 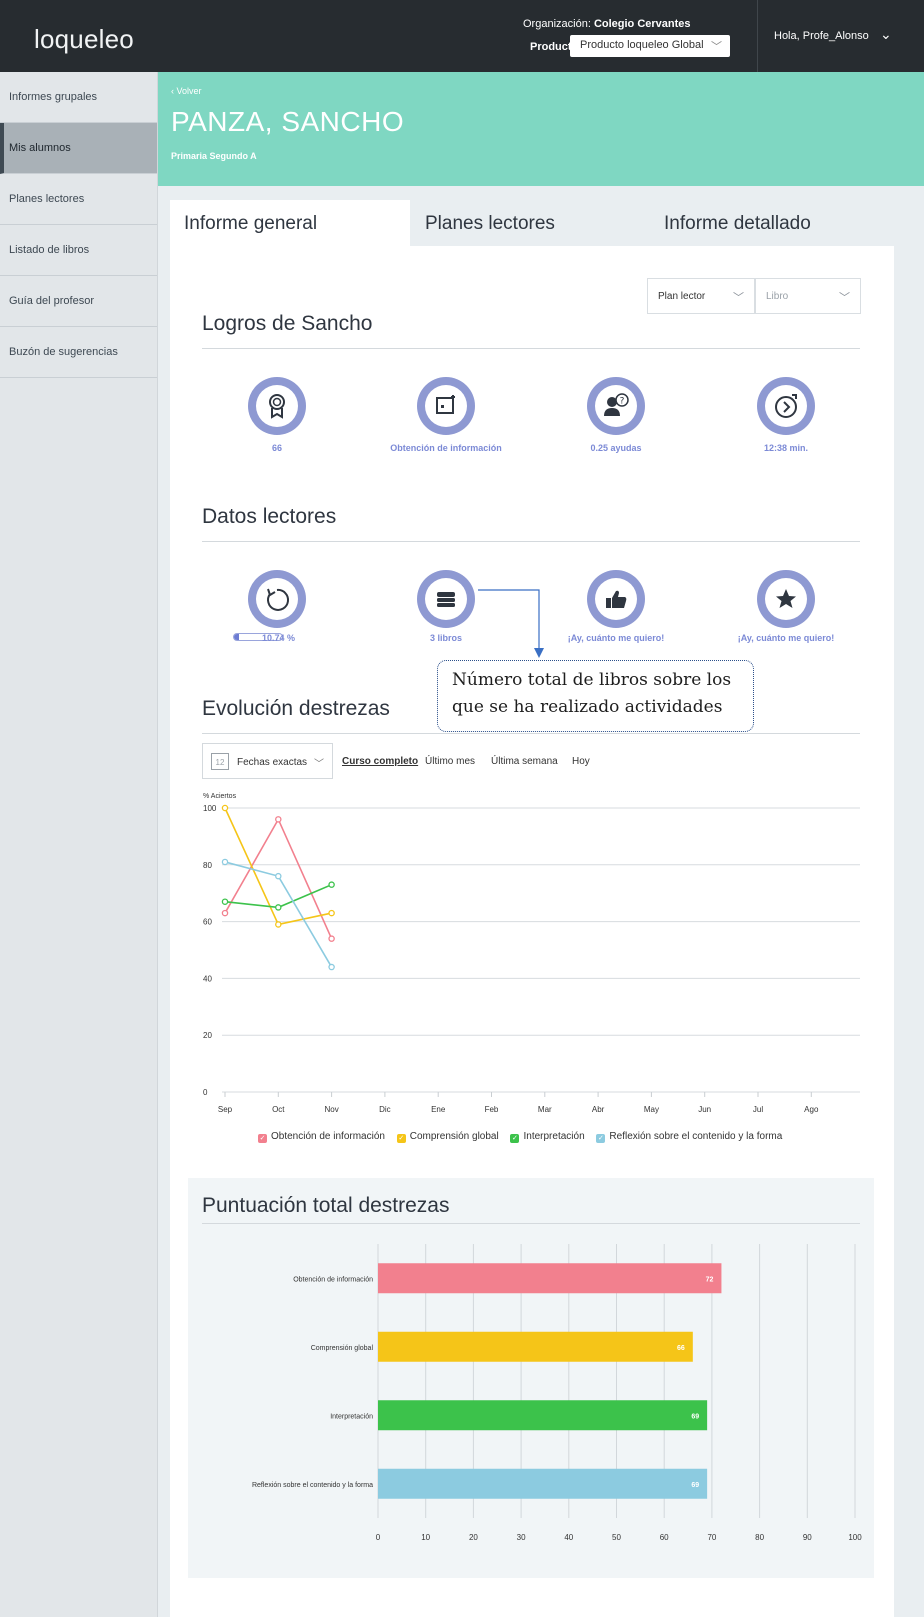 What do you see at coordinates (438, 1109) in the screenshot?
I see `x-tick-label: Ene` at bounding box center [438, 1109].